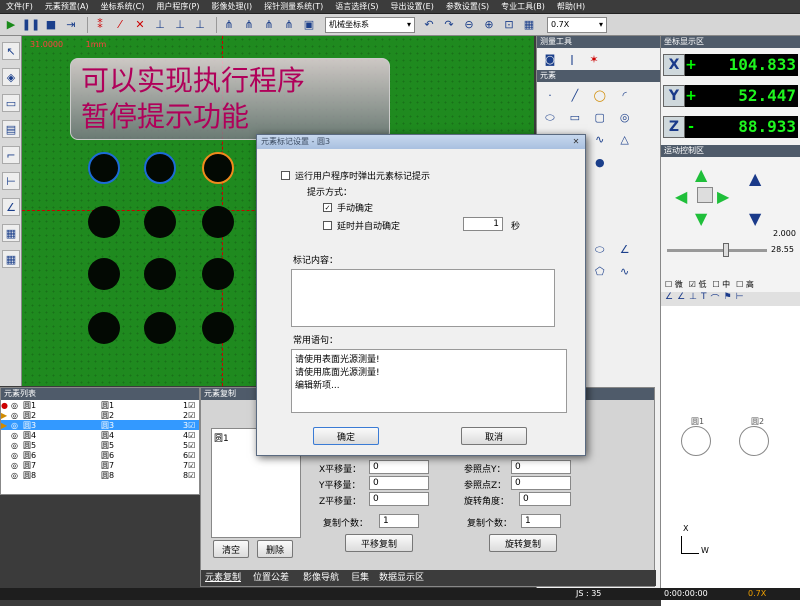  What do you see at coordinates (541, 467) in the screenshot?
I see `ref-y-input: 0` at bounding box center [541, 467].